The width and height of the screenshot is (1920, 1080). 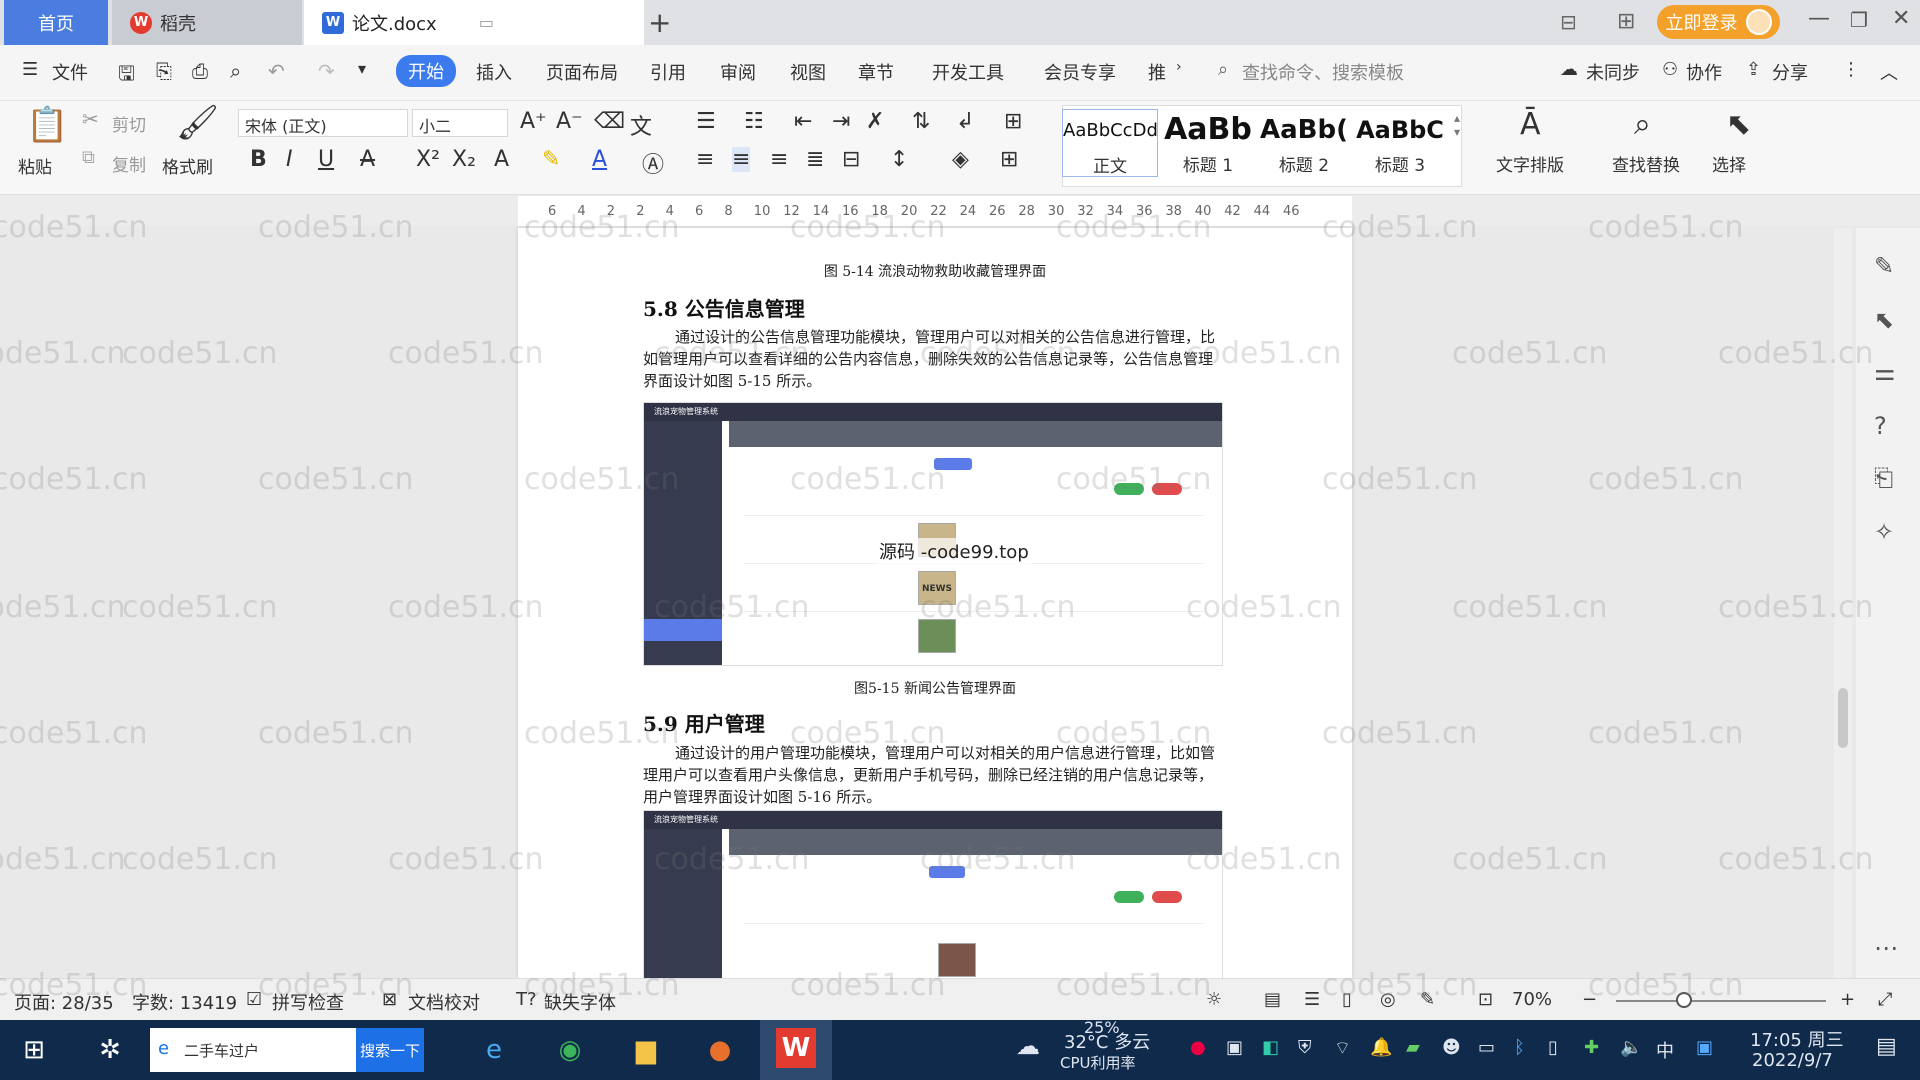 I want to click on taskbar-search-box: e 二手车过户, so click(x=253, y=1050).